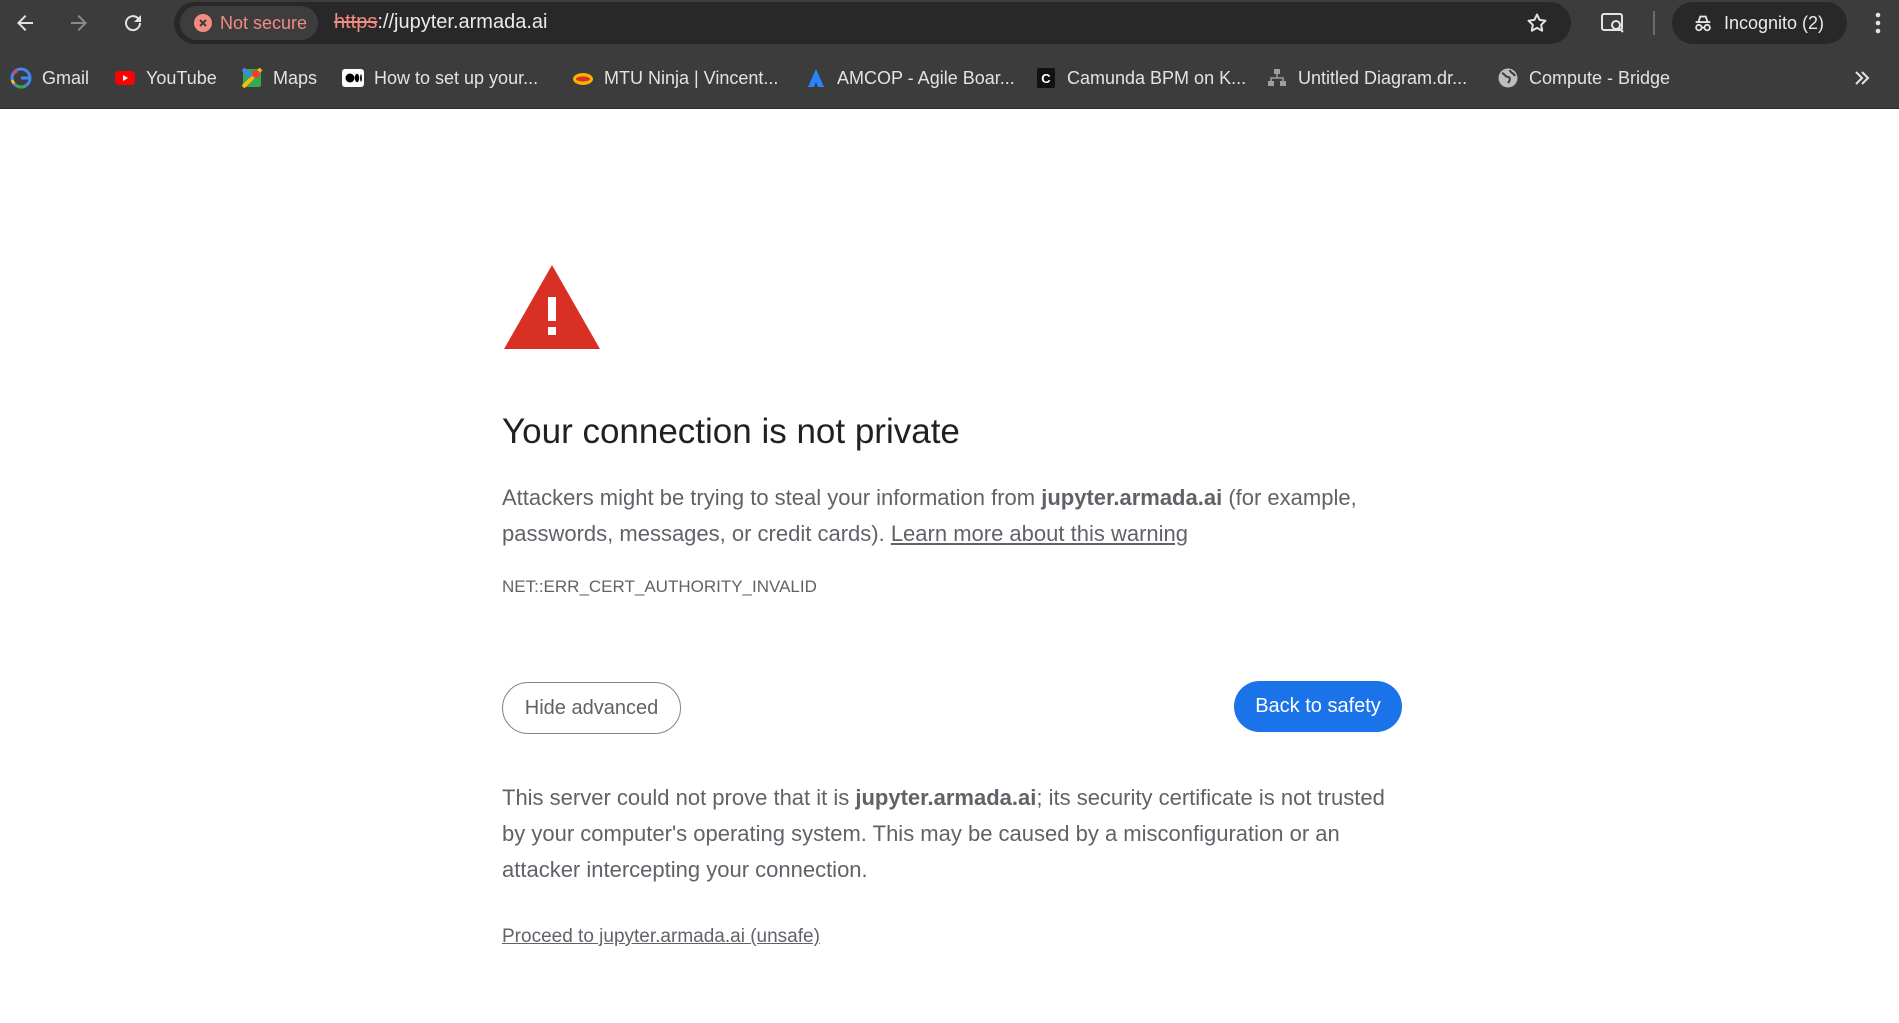 The height and width of the screenshot is (1023, 1899). What do you see at coordinates (1862, 78) in the screenshot?
I see `double-chevron-right-icon` at bounding box center [1862, 78].